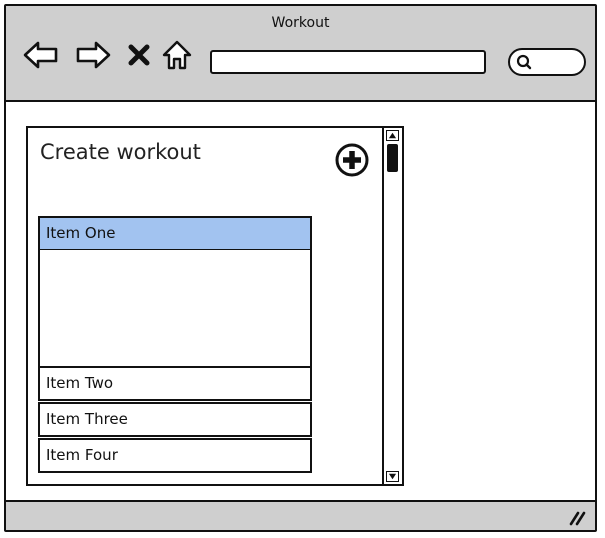 The image size is (605, 538). I want to click on add-workout-button, so click(352, 160).